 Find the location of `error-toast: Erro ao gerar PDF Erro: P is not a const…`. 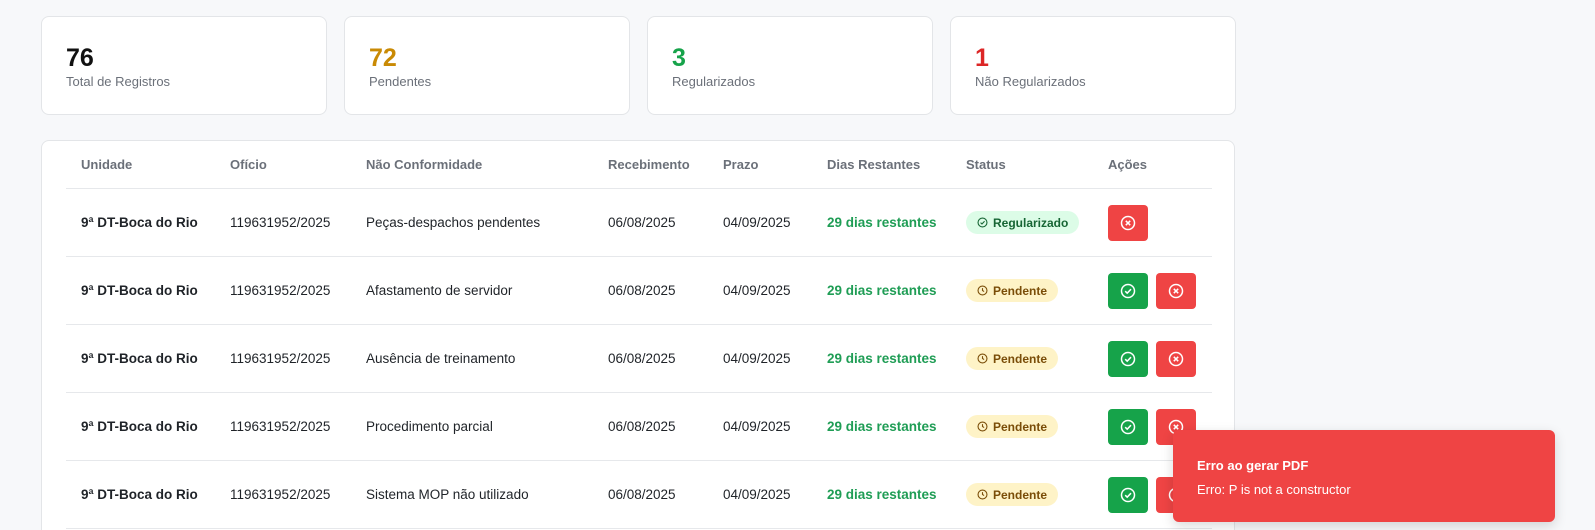

error-toast: Erro ao gerar PDF Erro: P is not a const… is located at coordinates (1364, 476).